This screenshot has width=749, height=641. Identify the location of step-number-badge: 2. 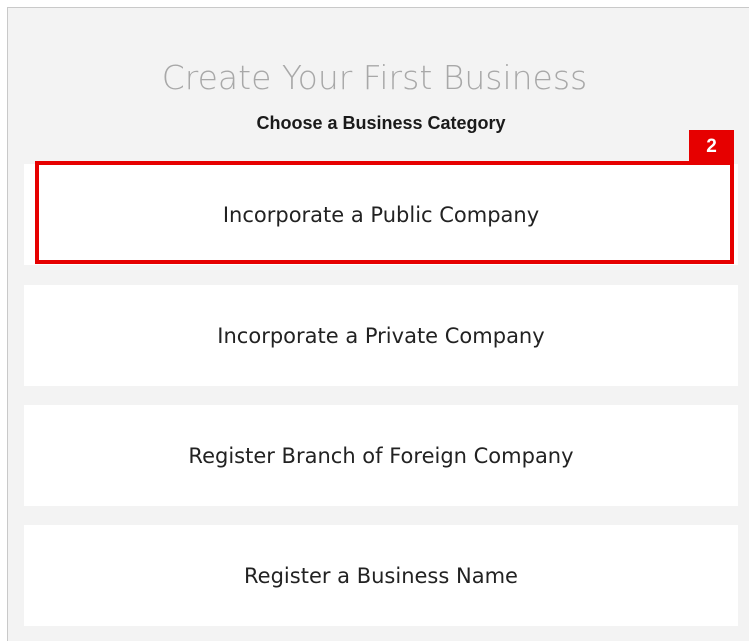
(711, 147).